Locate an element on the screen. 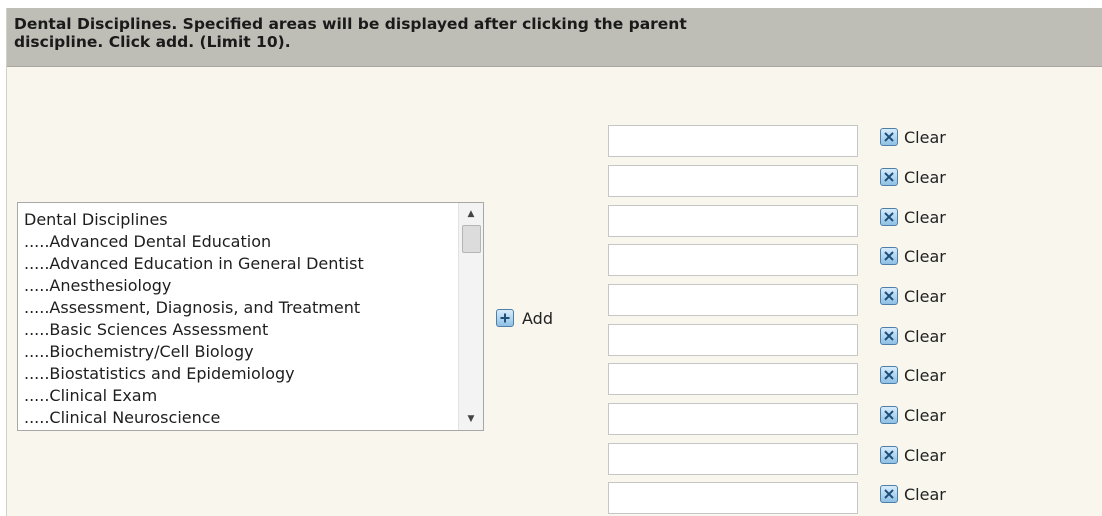  discipline-option: .....Basic Sciences Assessment is located at coordinates (238, 330).